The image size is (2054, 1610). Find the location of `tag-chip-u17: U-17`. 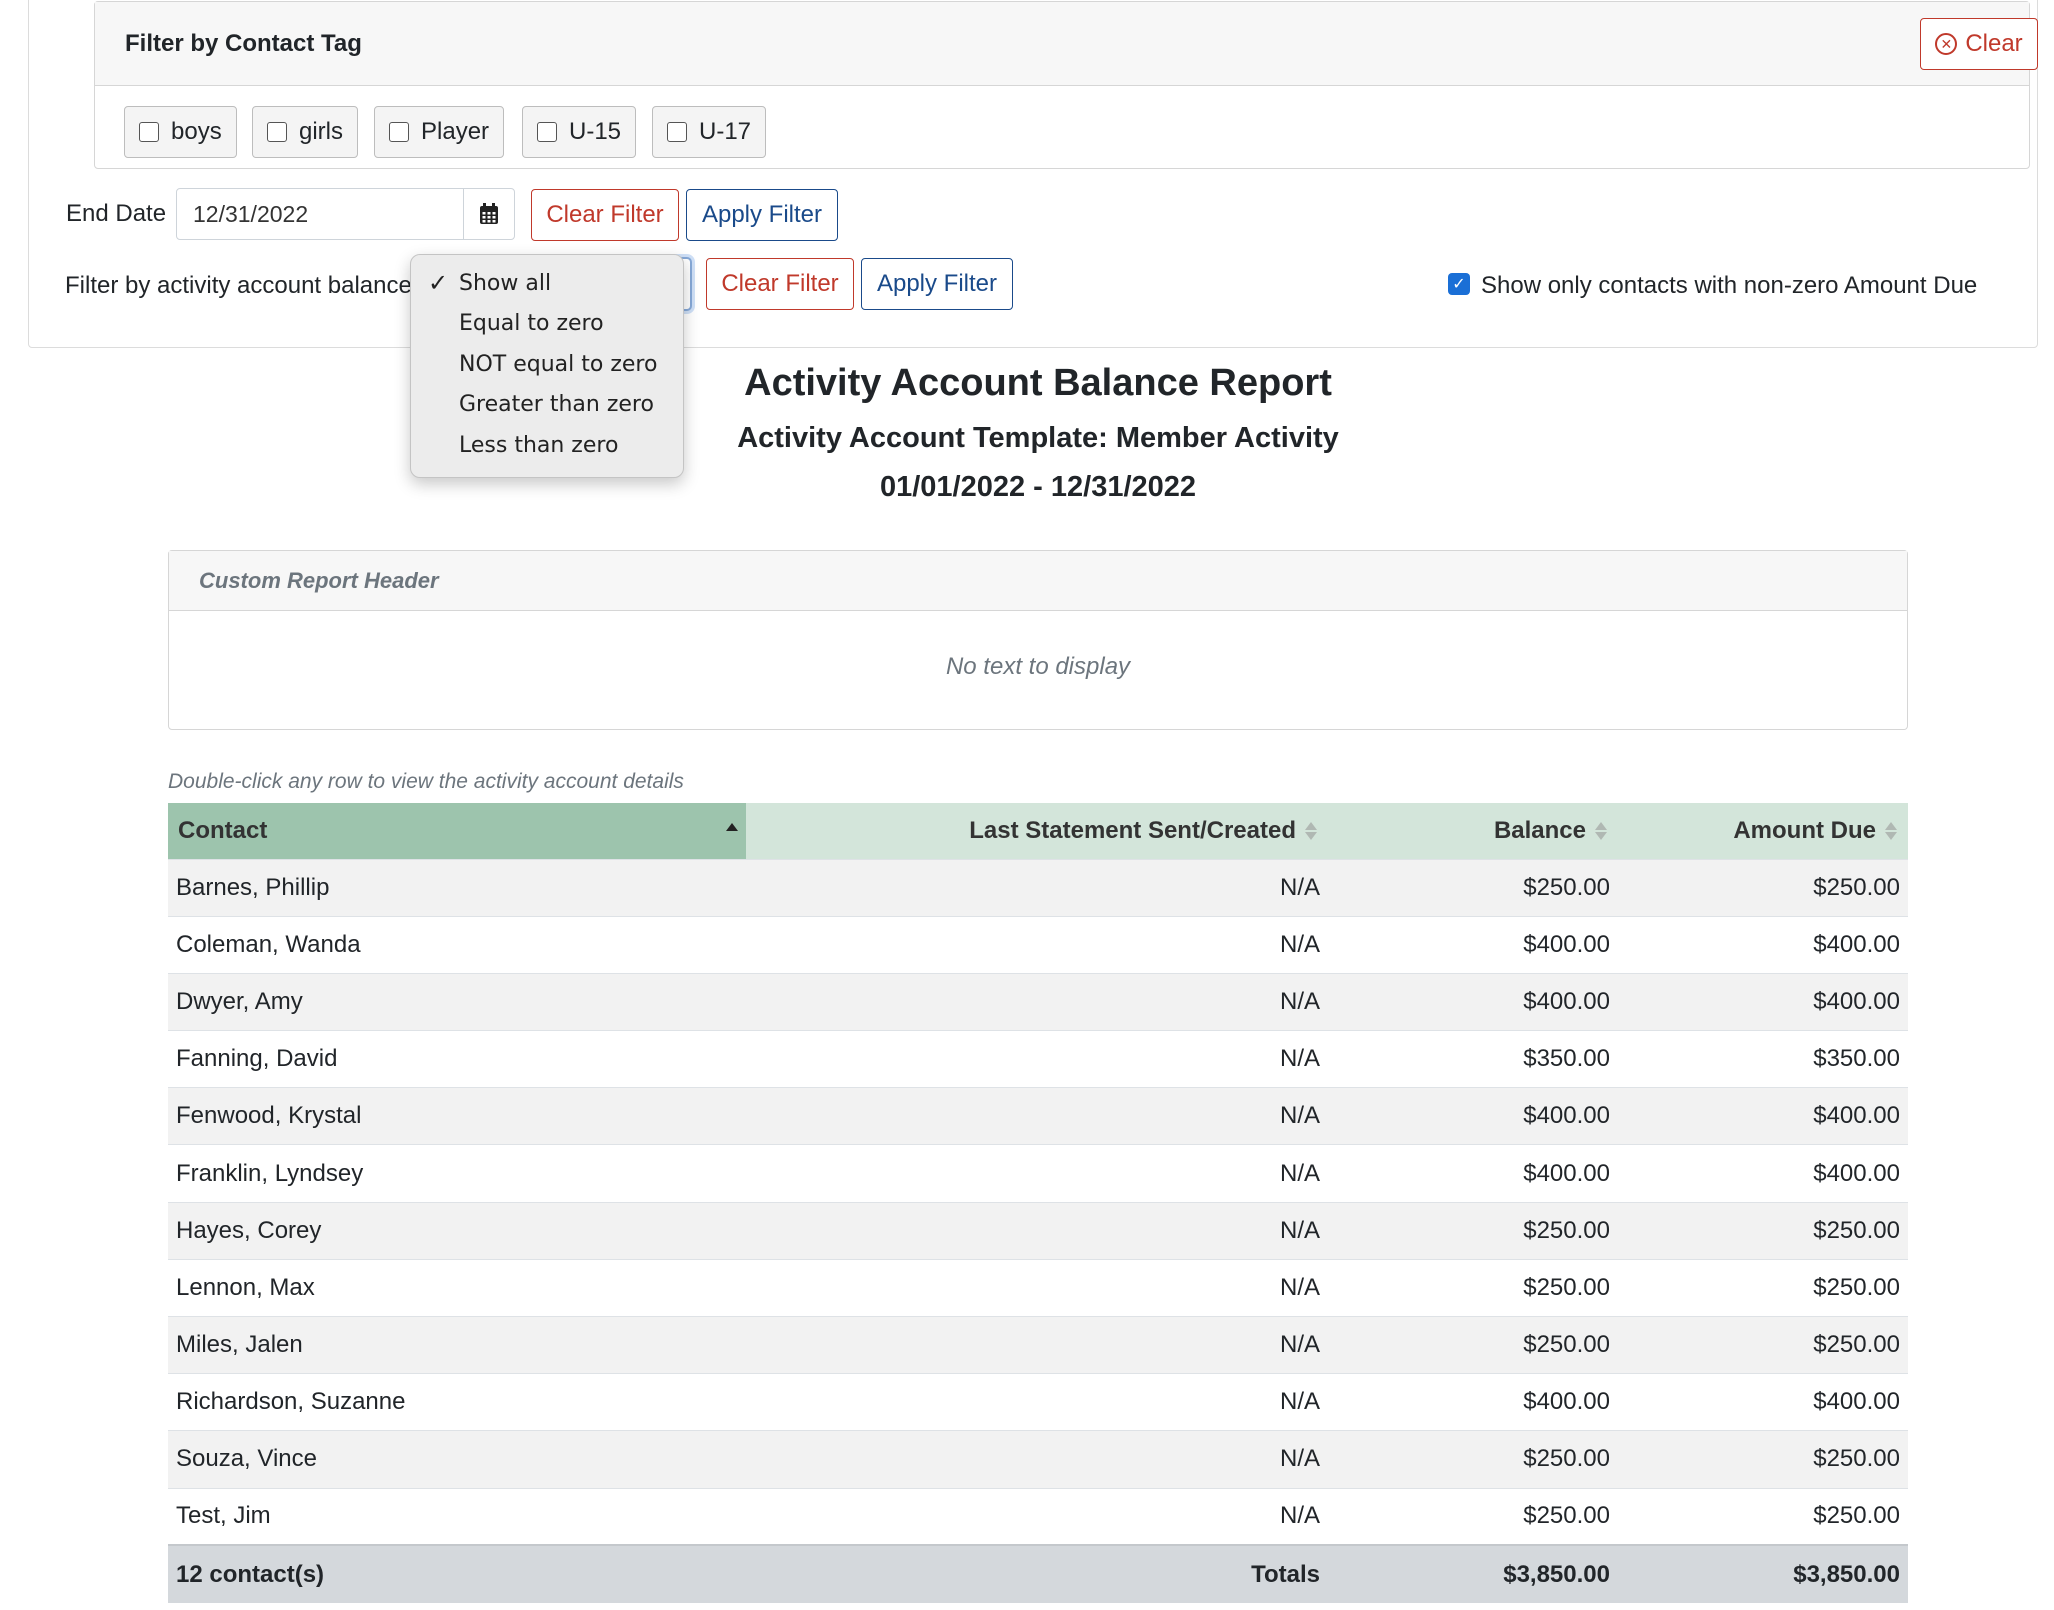

tag-chip-u17: U-17 is located at coordinates (709, 132).